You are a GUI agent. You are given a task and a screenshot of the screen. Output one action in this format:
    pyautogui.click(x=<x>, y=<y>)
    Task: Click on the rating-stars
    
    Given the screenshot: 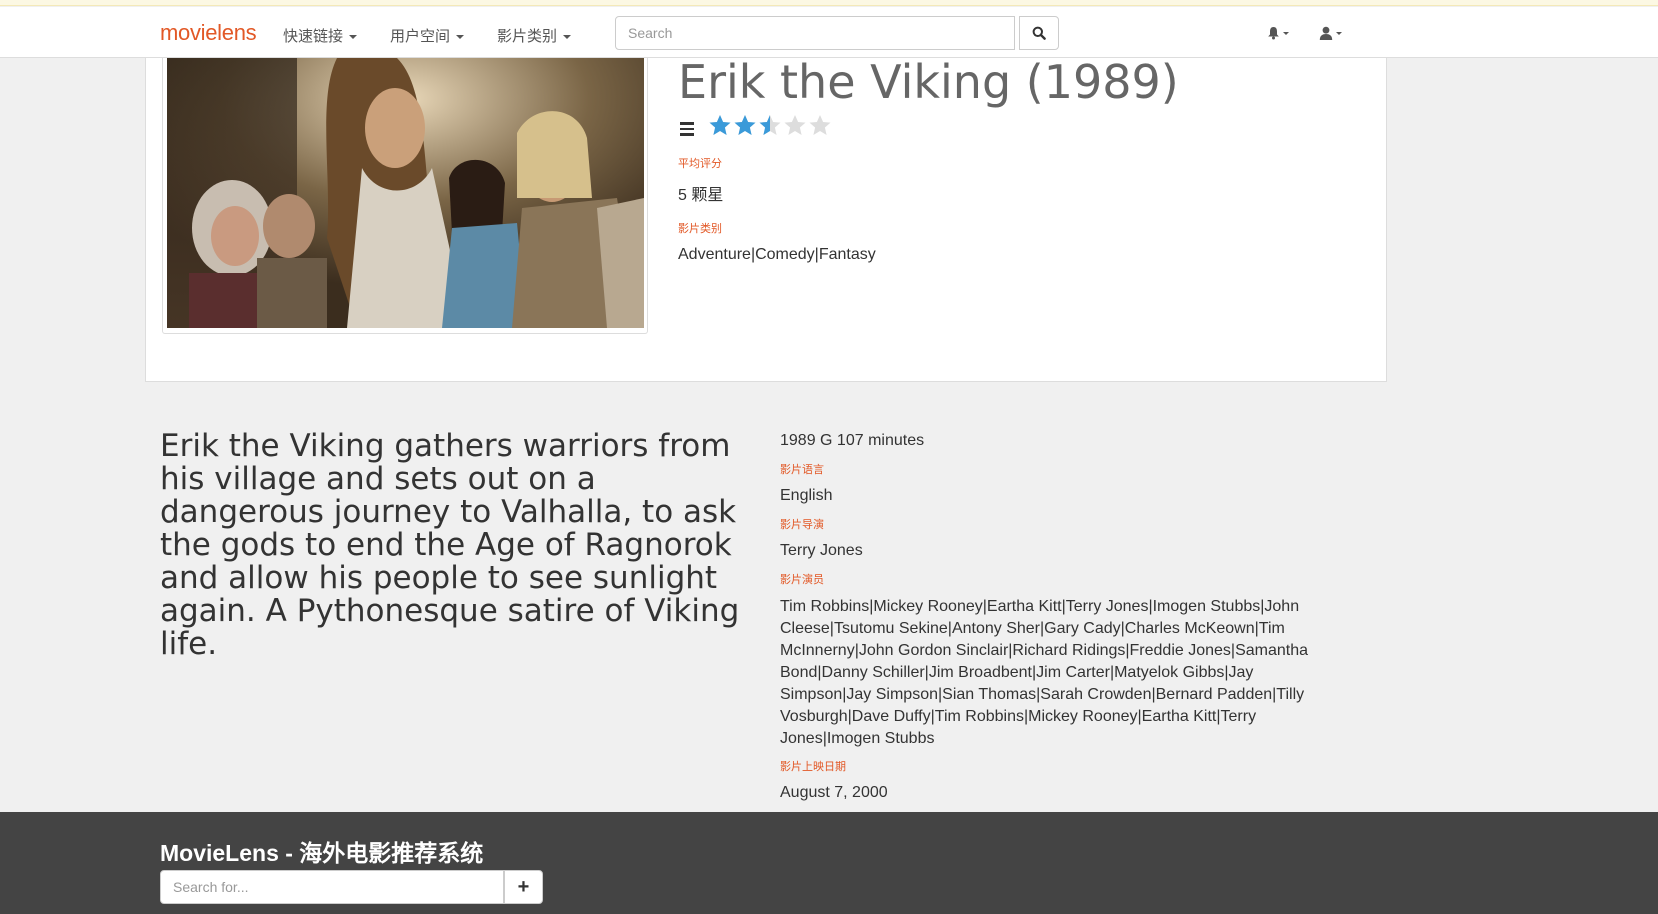 What is the action you would take?
    pyautogui.click(x=770, y=126)
    